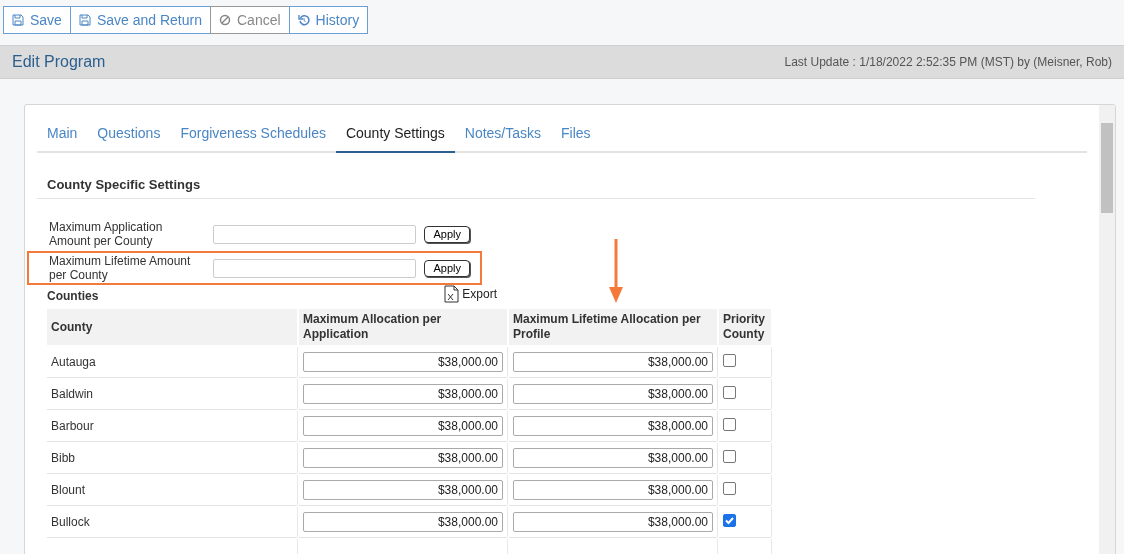 The height and width of the screenshot is (554, 1124). I want to click on column-header: County, so click(172, 327).